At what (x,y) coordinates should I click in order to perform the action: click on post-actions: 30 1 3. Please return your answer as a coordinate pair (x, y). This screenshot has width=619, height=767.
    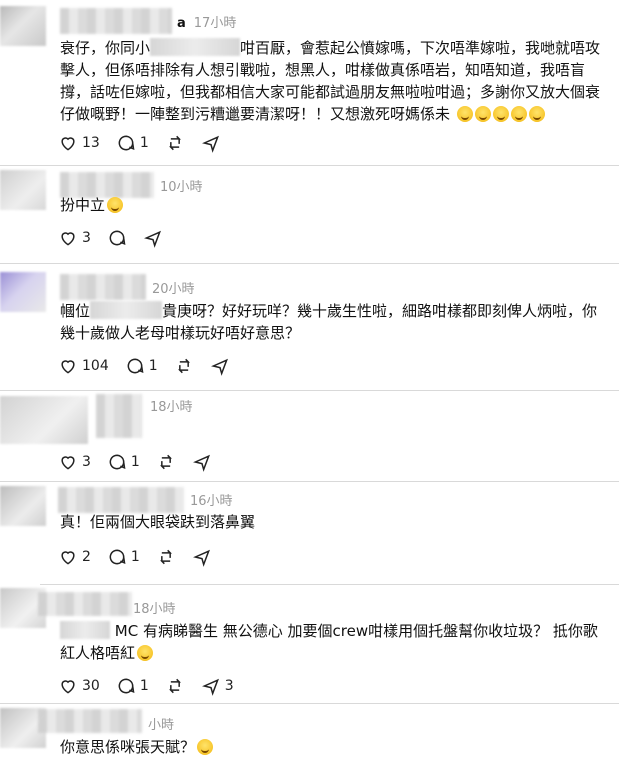
    Looking at the image, I should click on (154, 686).